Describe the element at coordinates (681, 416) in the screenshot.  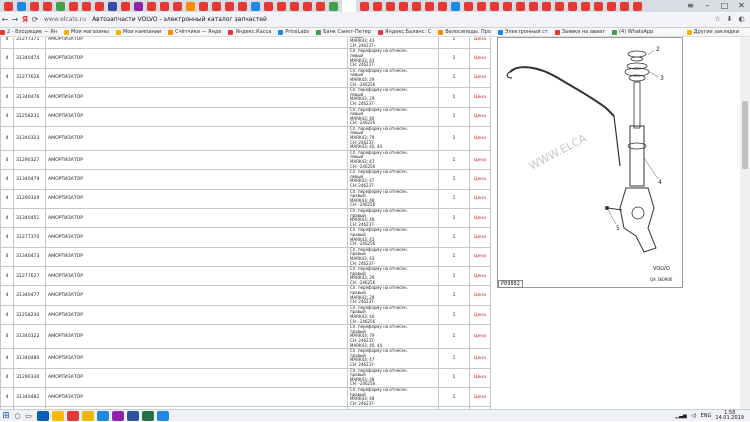
I see `network-icon: ▁▃▅` at that location.